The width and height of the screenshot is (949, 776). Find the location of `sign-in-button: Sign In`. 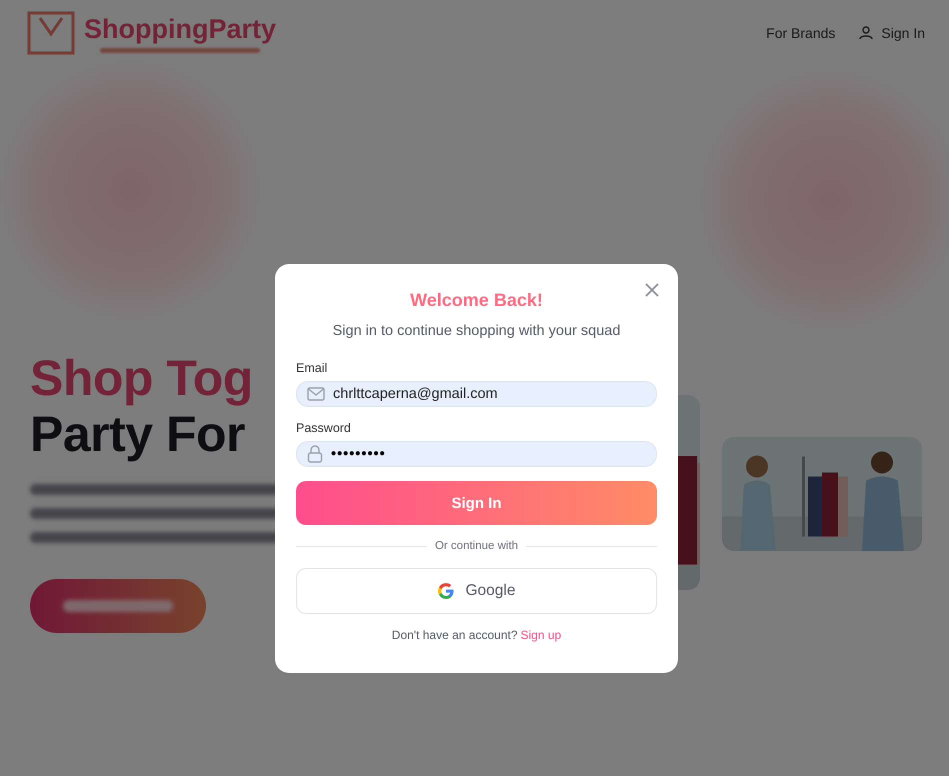

sign-in-button: Sign In is located at coordinates (476, 503).